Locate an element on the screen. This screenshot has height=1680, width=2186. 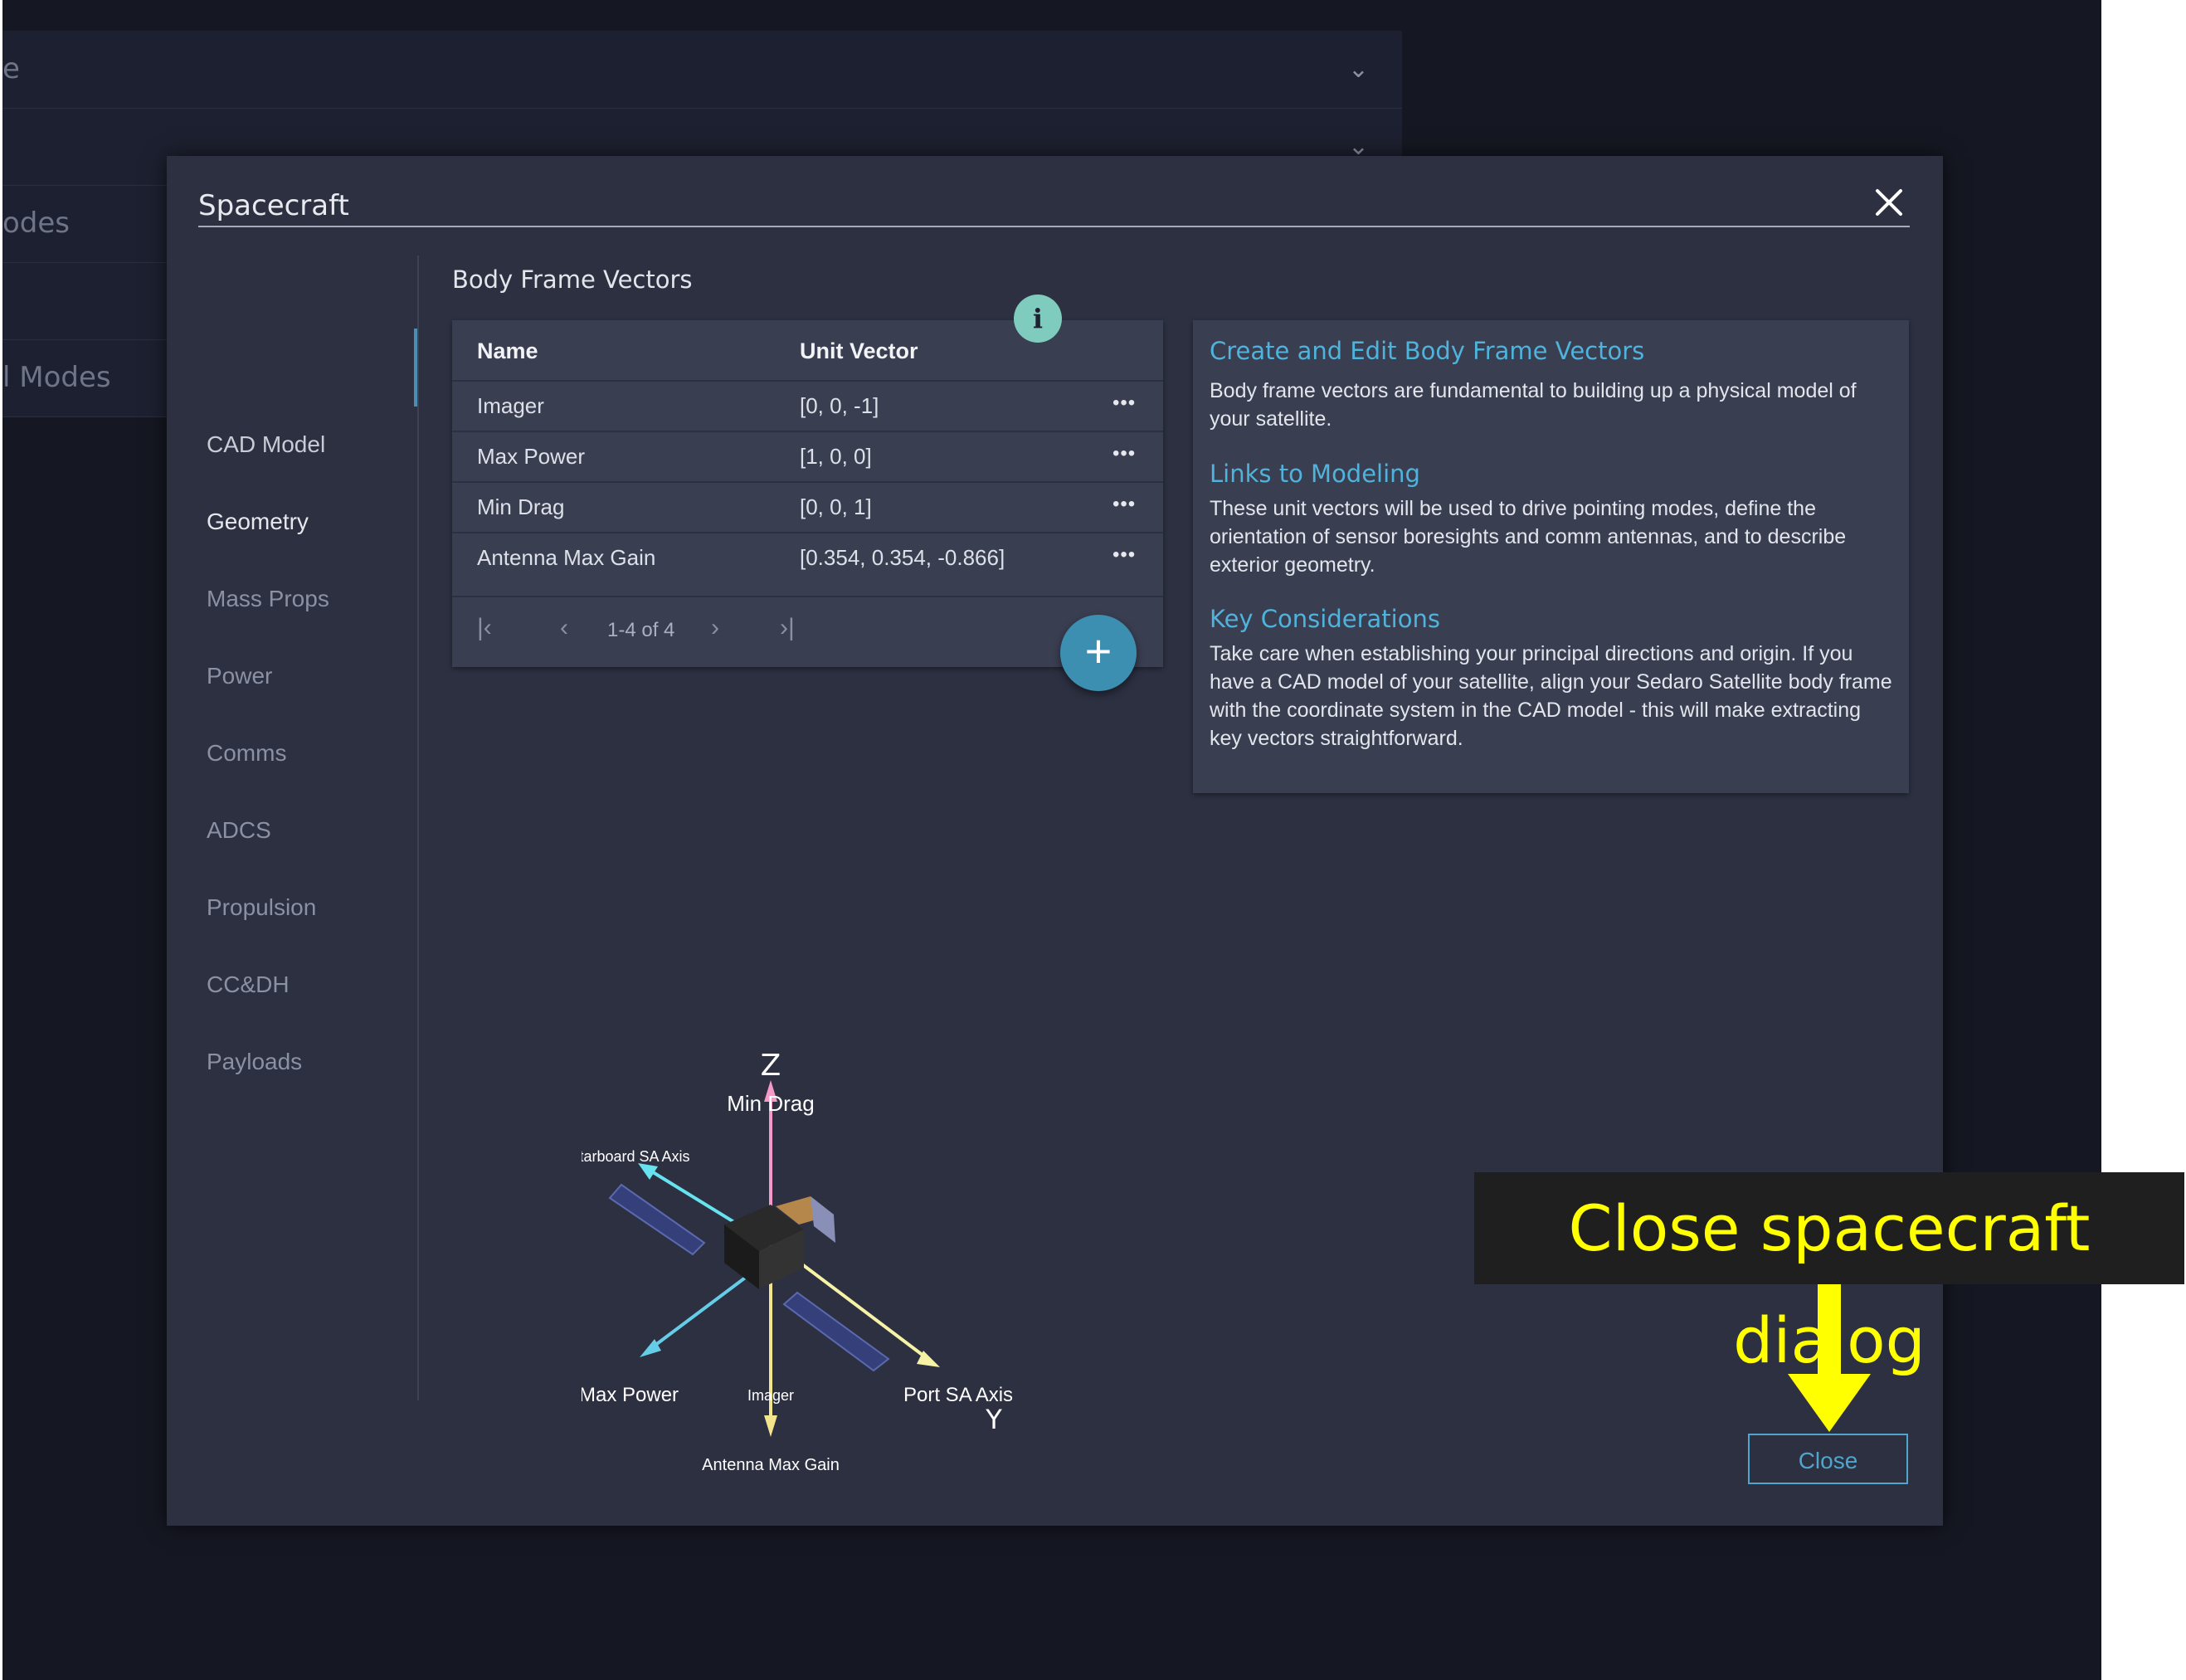
nav-divider is located at coordinates (418, 828).